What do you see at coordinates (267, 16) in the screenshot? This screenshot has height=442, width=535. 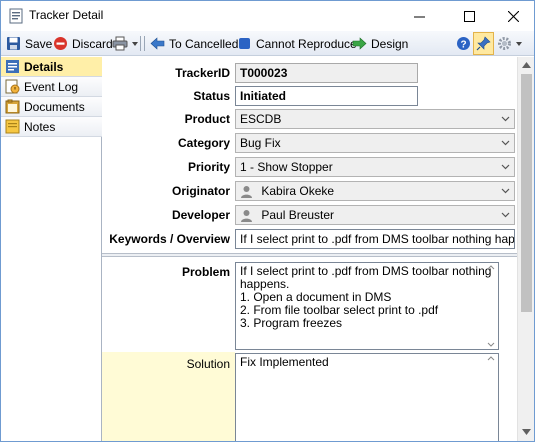 I see `title-bar: Tracker Detail` at bounding box center [267, 16].